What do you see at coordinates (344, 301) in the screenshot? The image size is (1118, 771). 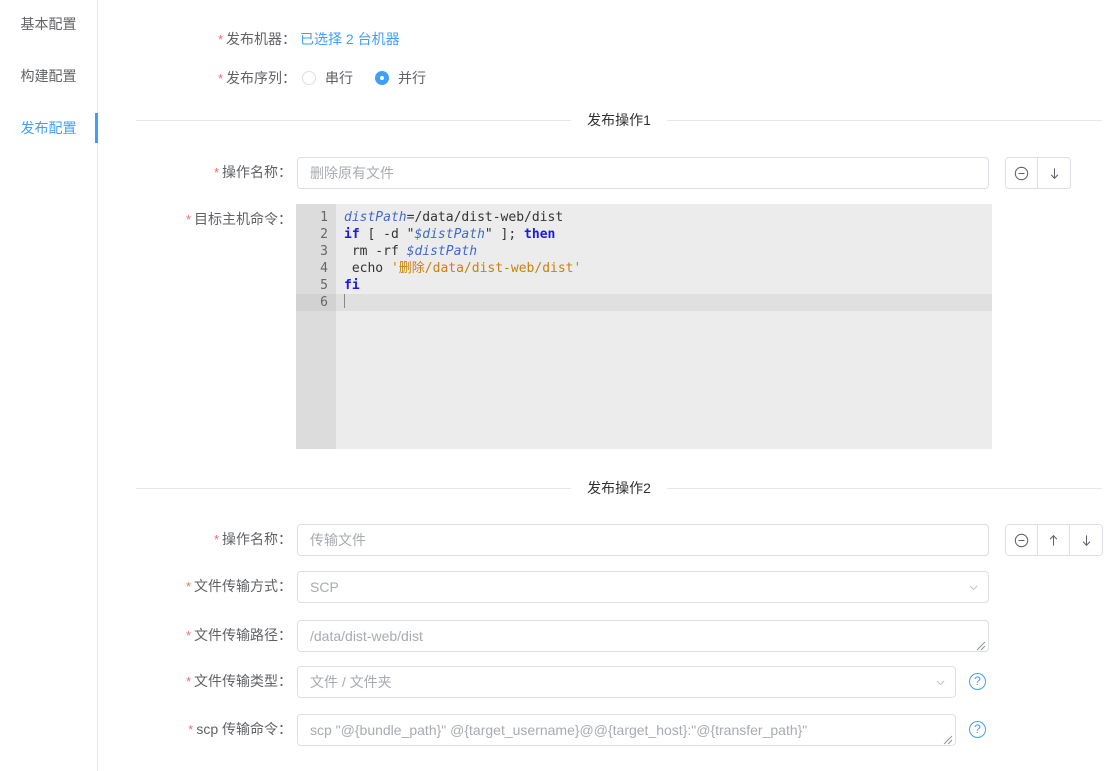 I see `text-cursor` at bounding box center [344, 301].